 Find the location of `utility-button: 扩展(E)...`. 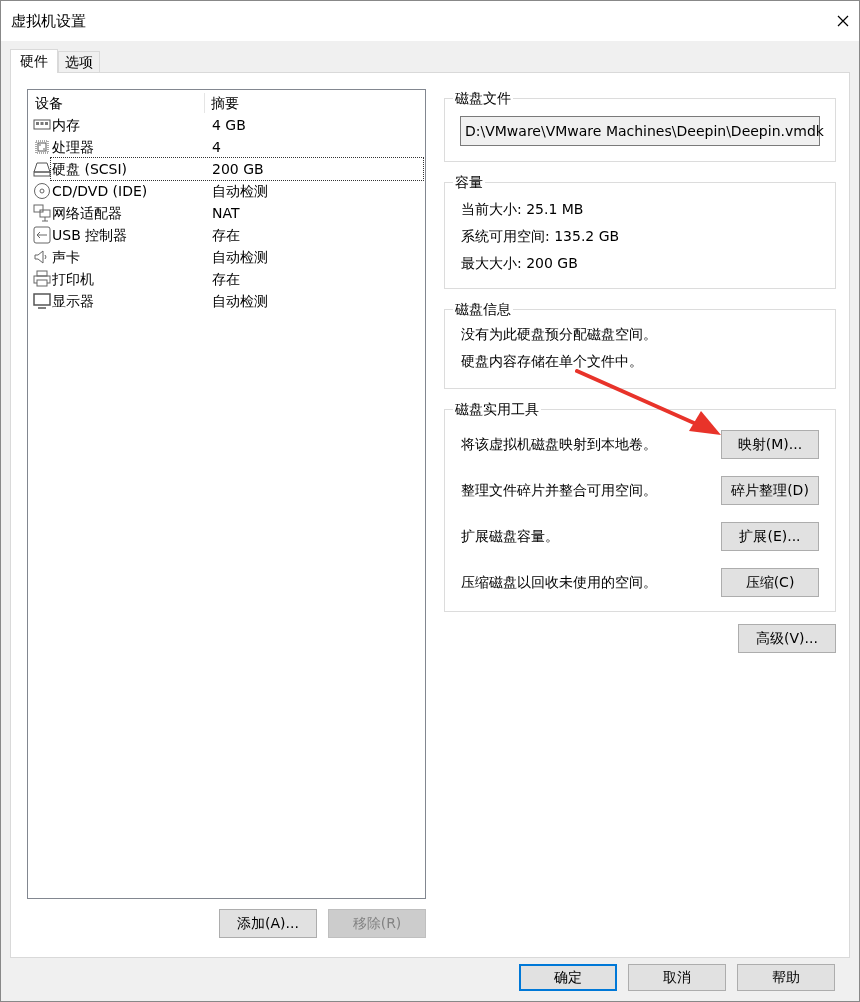

utility-button: 扩展(E)... is located at coordinates (770, 536).